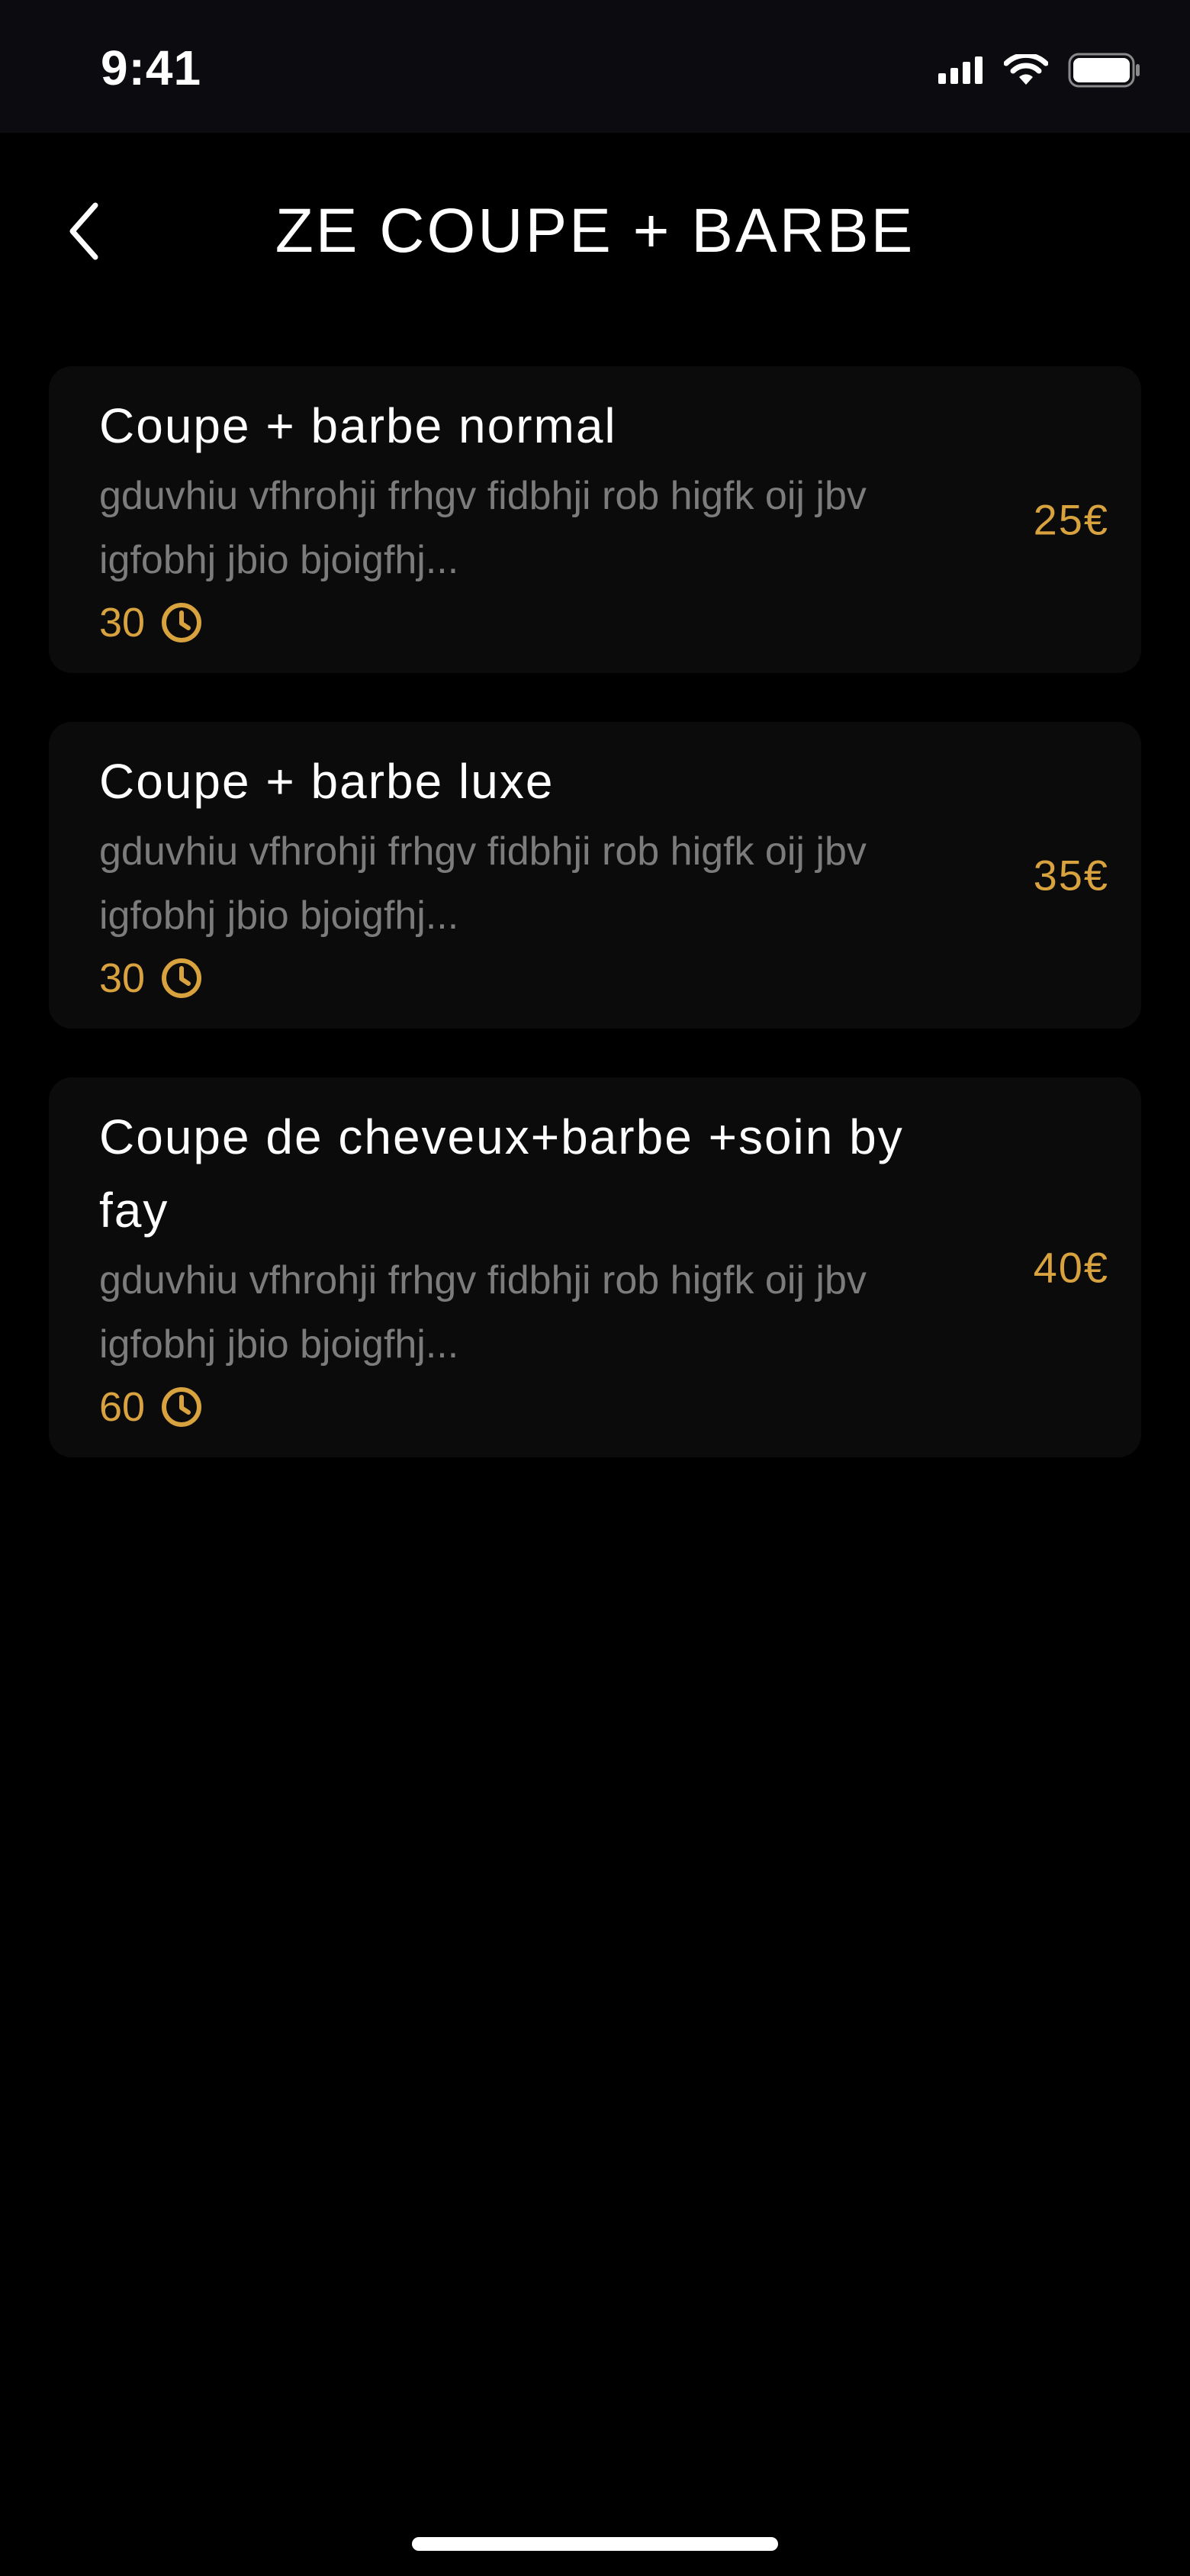 The width and height of the screenshot is (1190, 2576). I want to click on status-time: 9:41, so click(151, 67).